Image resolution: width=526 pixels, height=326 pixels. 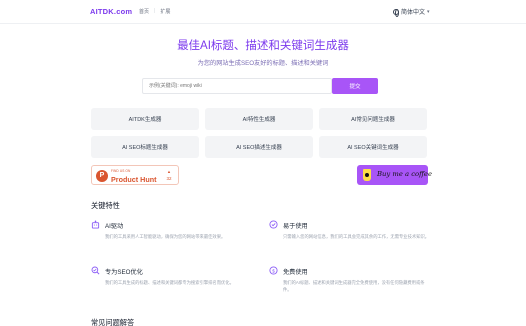 What do you see at coordinates (396, 12) in the screenshot?
I see `globe-icon` at bounding box center [396, 12].